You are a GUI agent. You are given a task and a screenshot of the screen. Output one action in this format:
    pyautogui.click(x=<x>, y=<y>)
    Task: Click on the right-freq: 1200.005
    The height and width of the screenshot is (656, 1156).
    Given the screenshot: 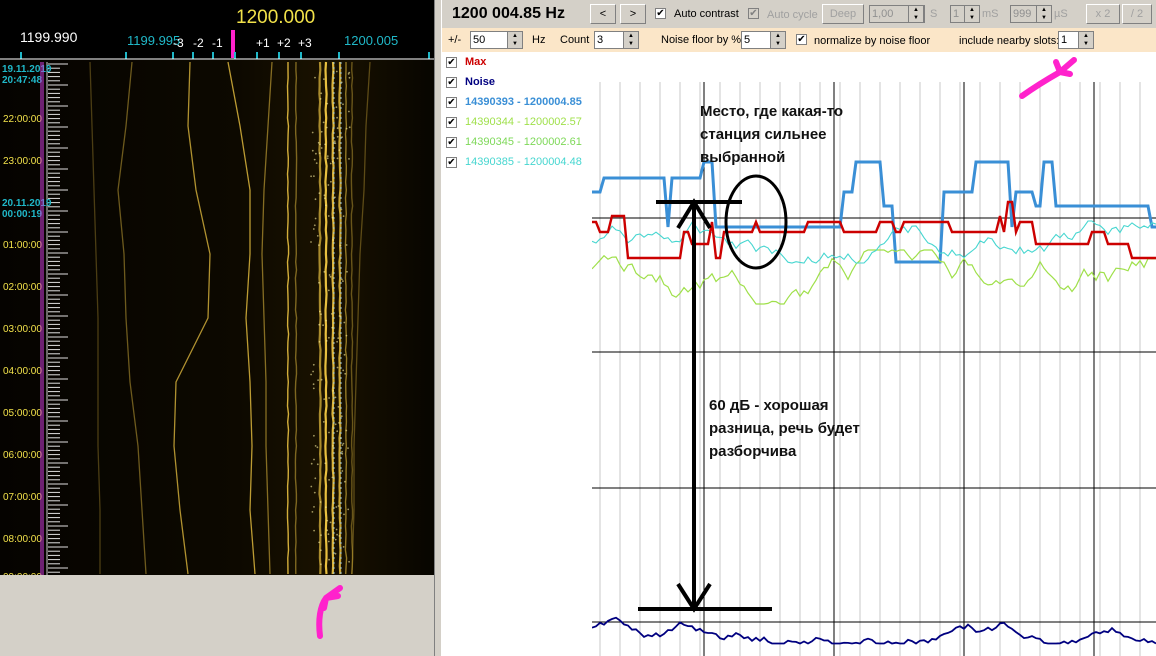 What is the action you would take?
    pyautogui.click(x=371, y=40)
    